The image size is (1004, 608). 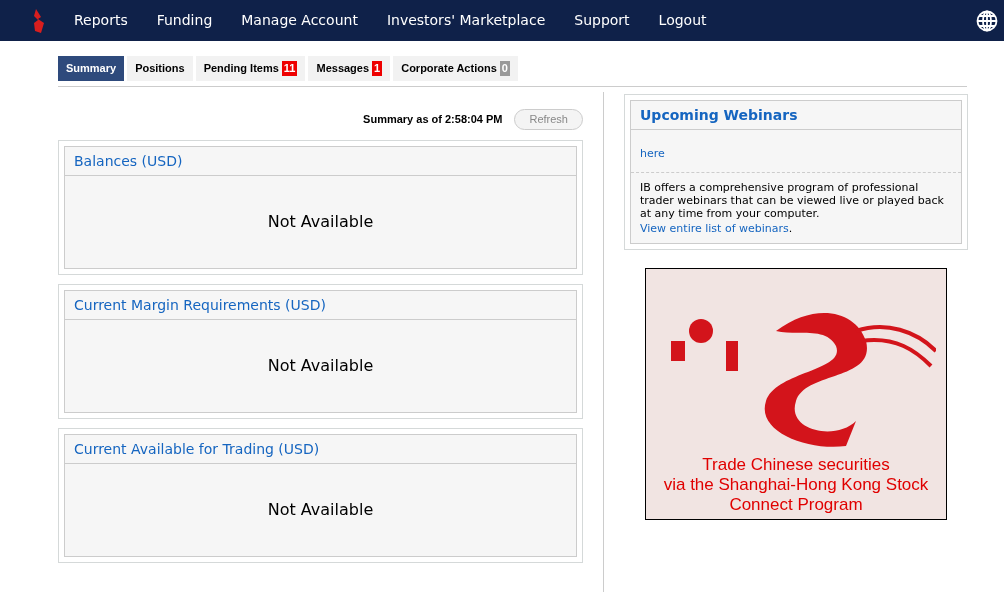 I want to click on webinars-description: IB offers a comprehensive program of professional trader webinars that can be viewed live or played back at any time from your computer., so click(x=792, y=200).